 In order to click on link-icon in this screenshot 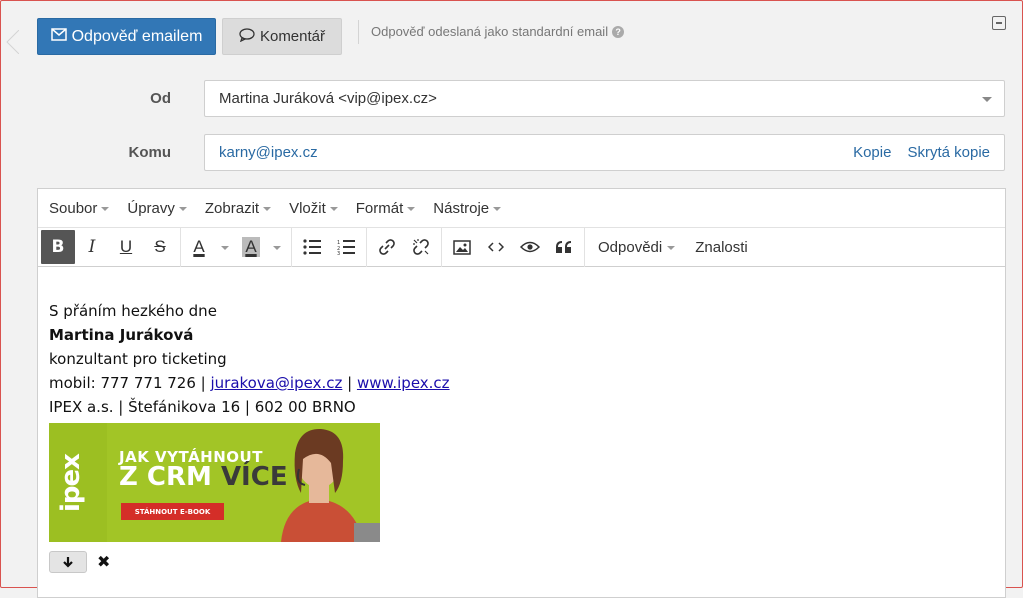, I will do `click(387, 247)`.